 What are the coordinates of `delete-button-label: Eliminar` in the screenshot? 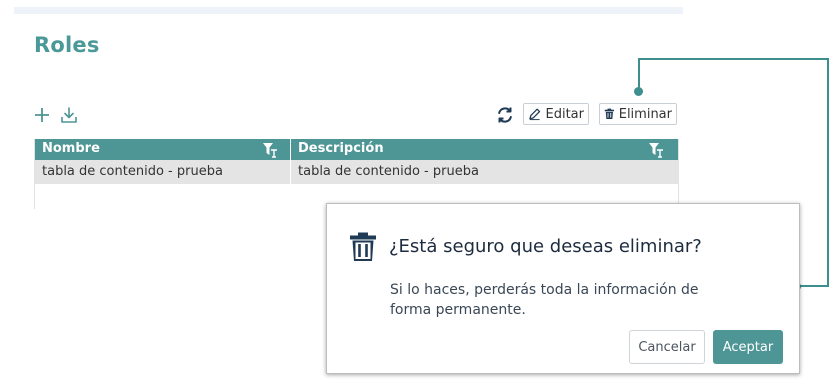 It's located at (645, 114).